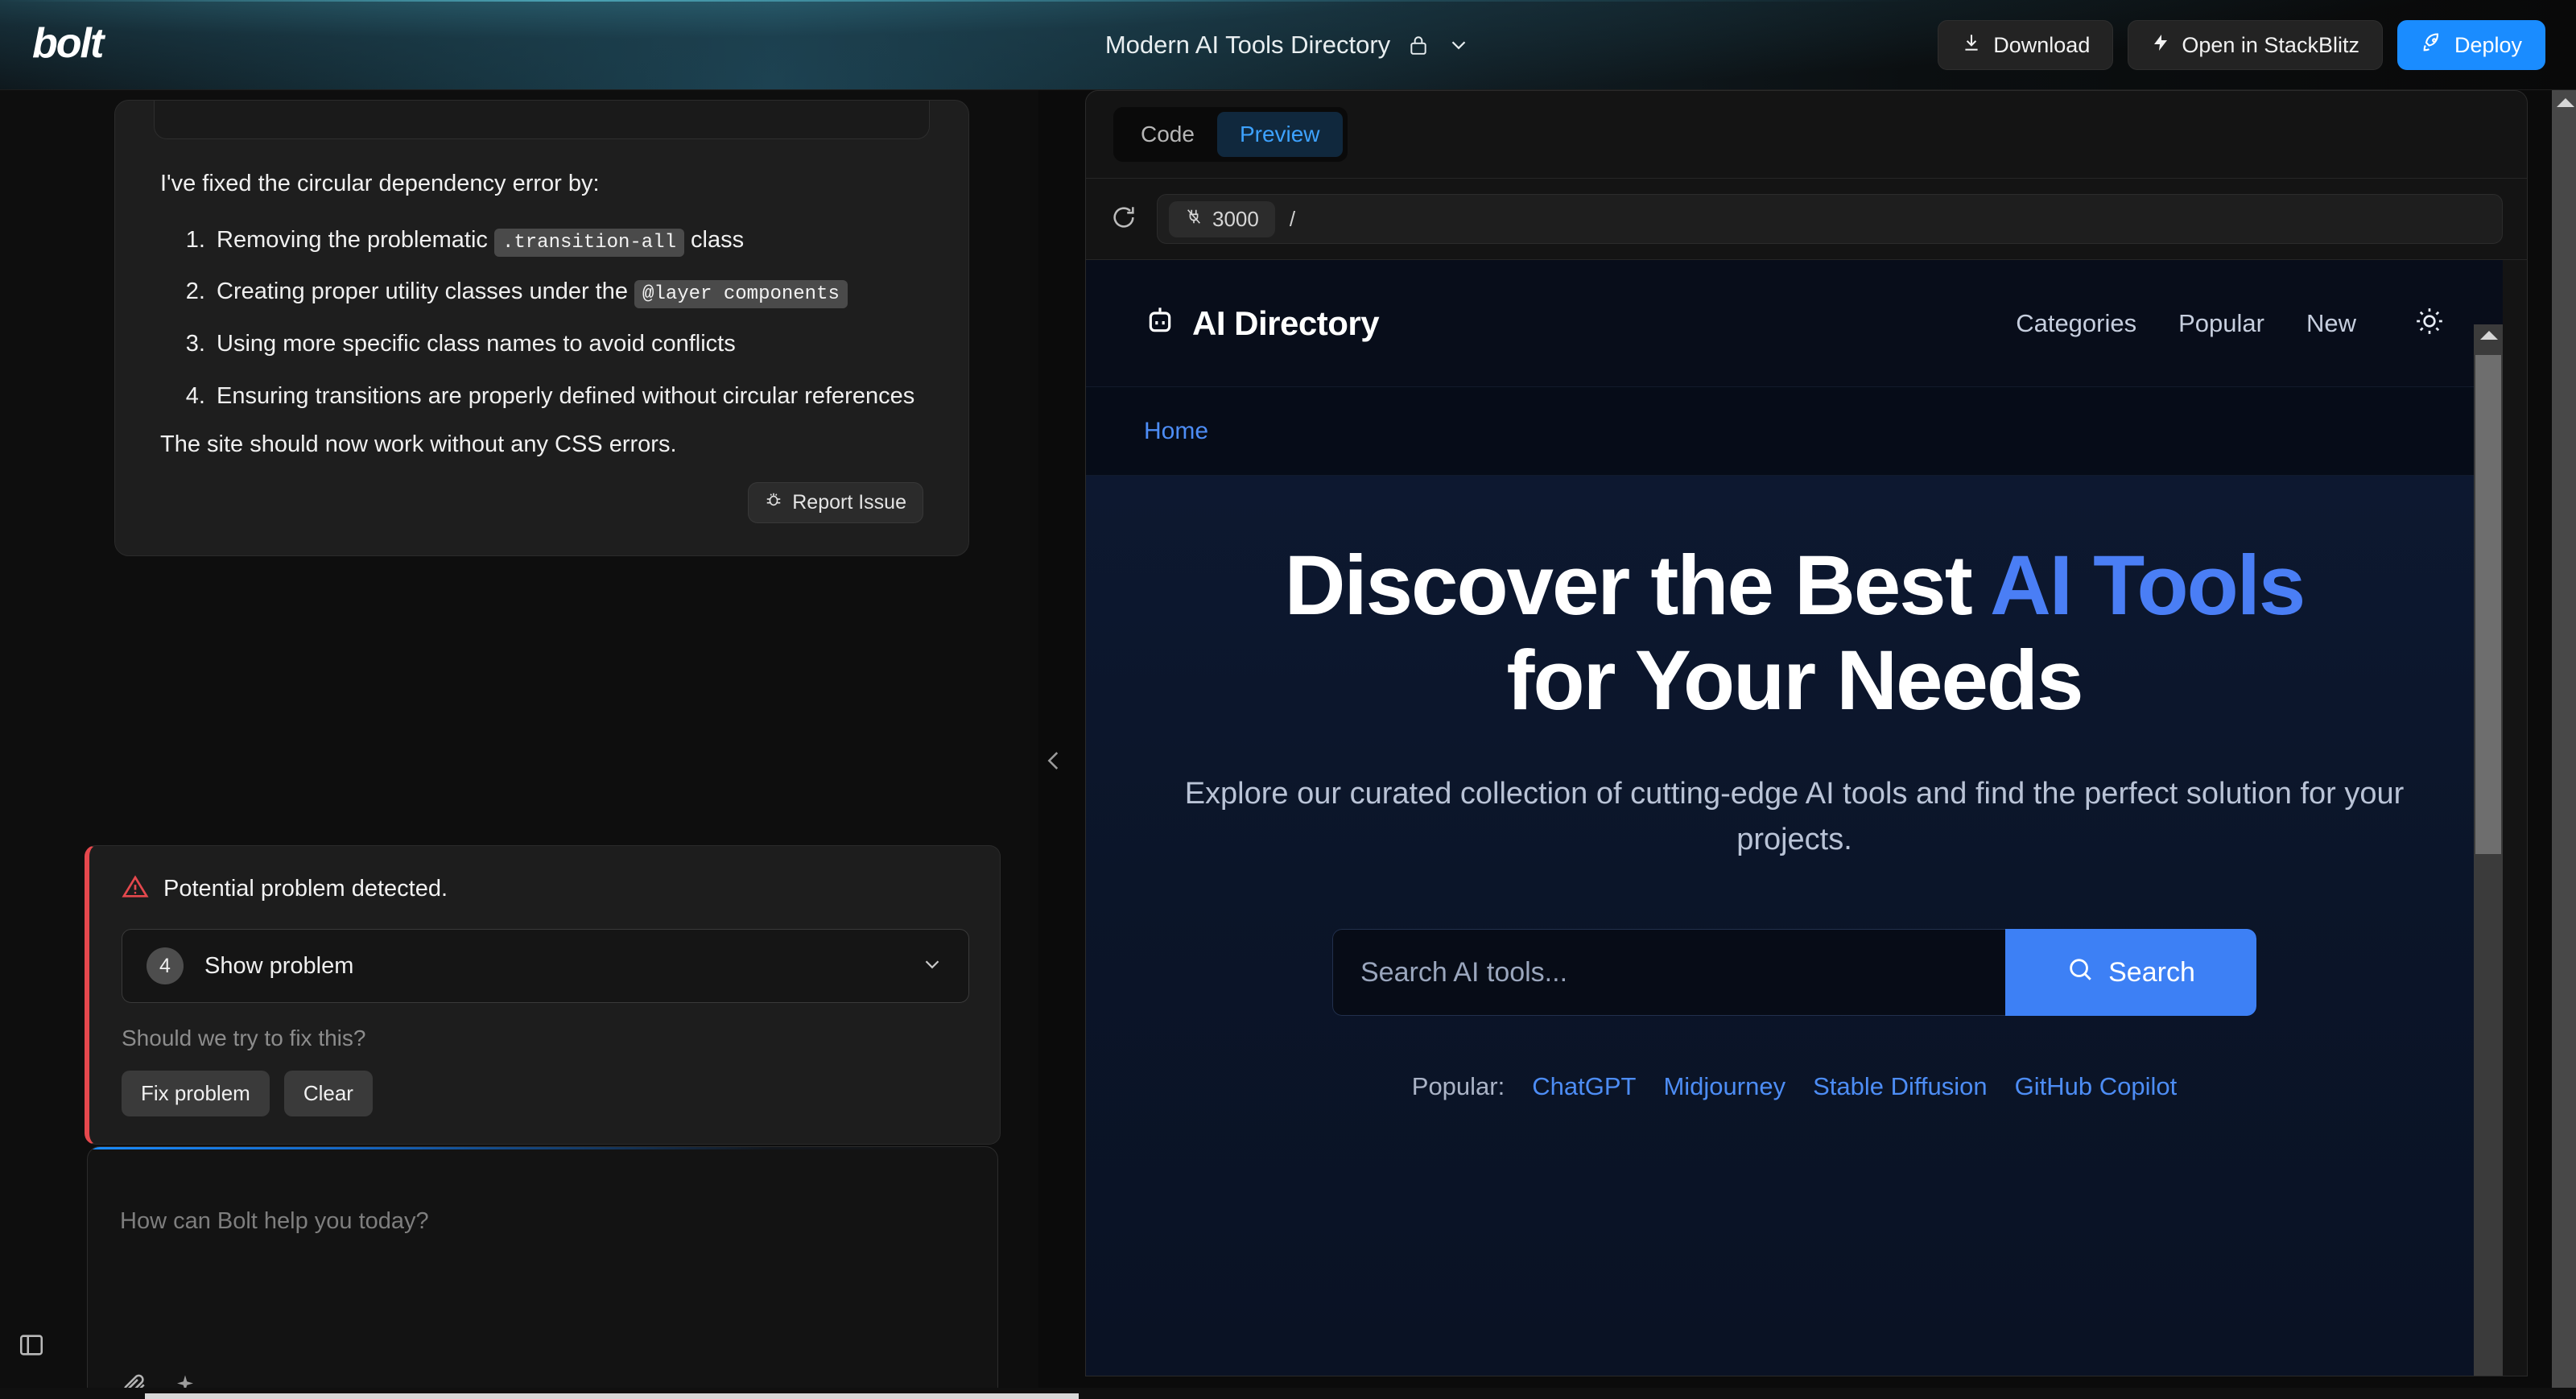 This screenshot has height=1399, width=2576. Describe the element at coordinates (305, 889) in the screenshot. I see `alert-title: Potential problem detected.` at that location.